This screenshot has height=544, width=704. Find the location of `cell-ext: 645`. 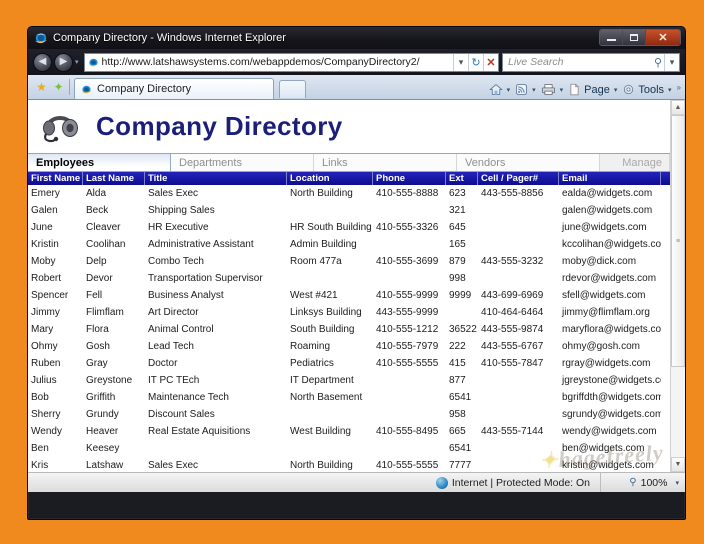

cell-ext: 645 is located at coordinates (457, 227).